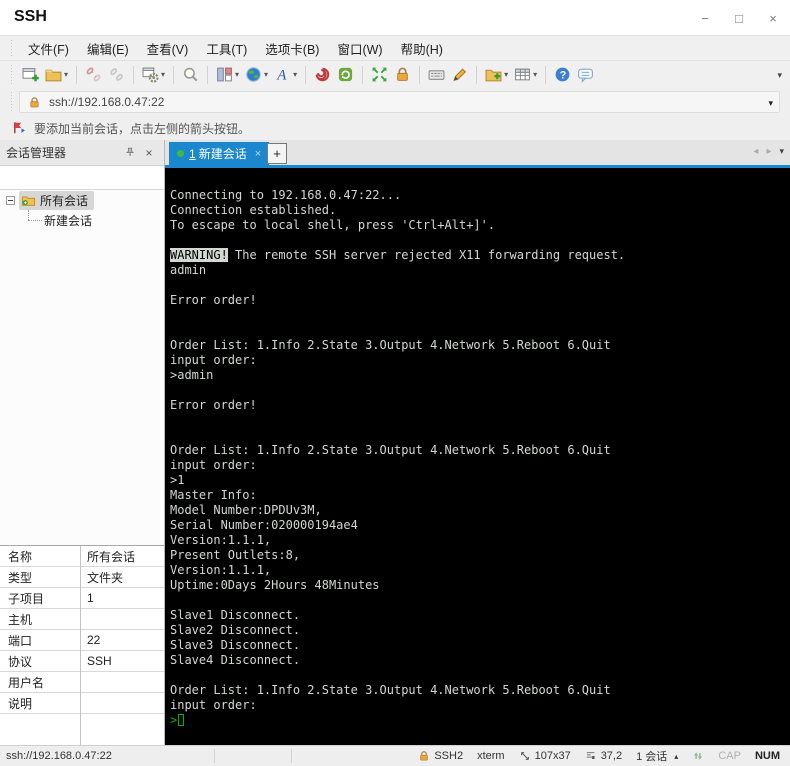 Image resolution: width=790 pixels, height=766 pixels. I want to click on session-search-input, so click(83, 177).